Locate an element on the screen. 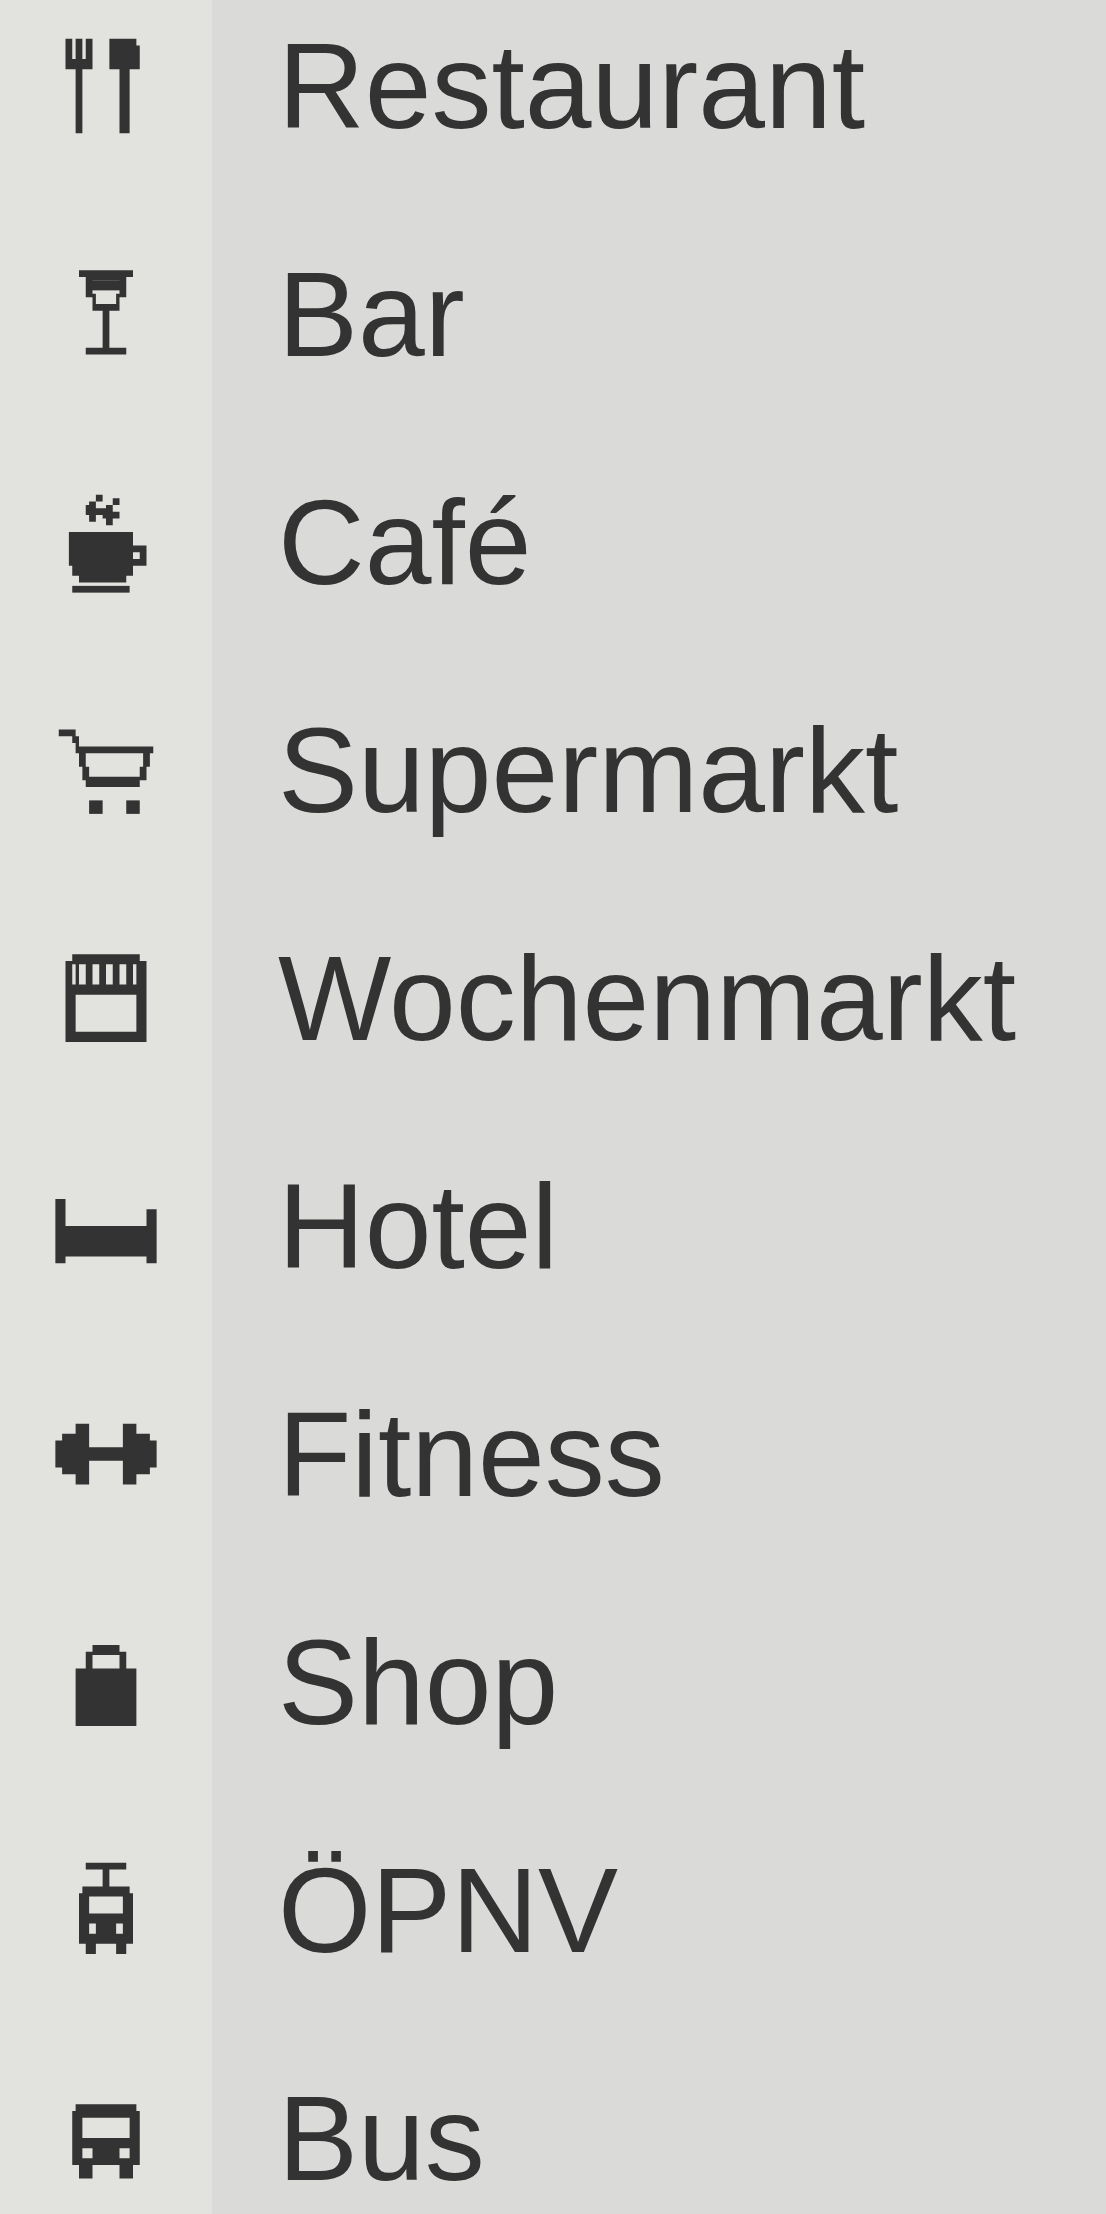  category-label: Restaurant is located at coordinates (571, 86).